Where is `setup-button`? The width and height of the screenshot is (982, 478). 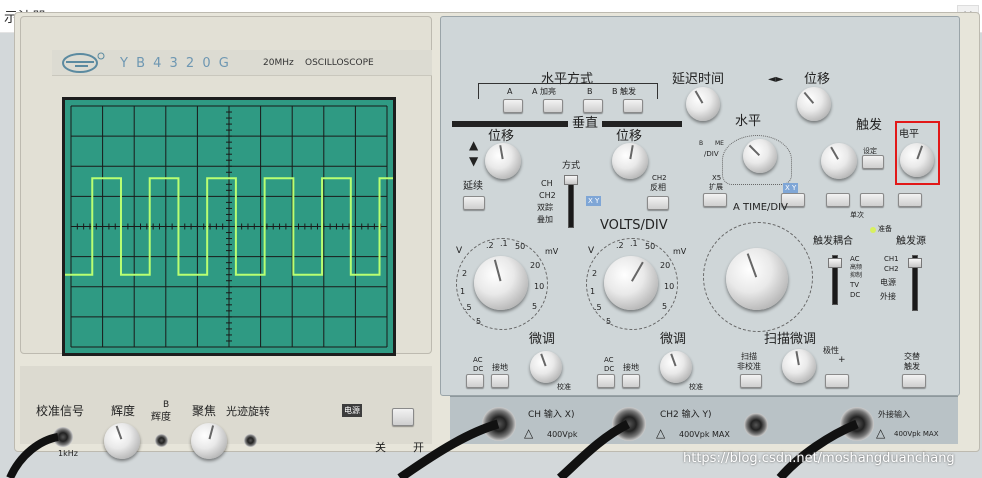 setup-button is located at coordinates (873, 162).